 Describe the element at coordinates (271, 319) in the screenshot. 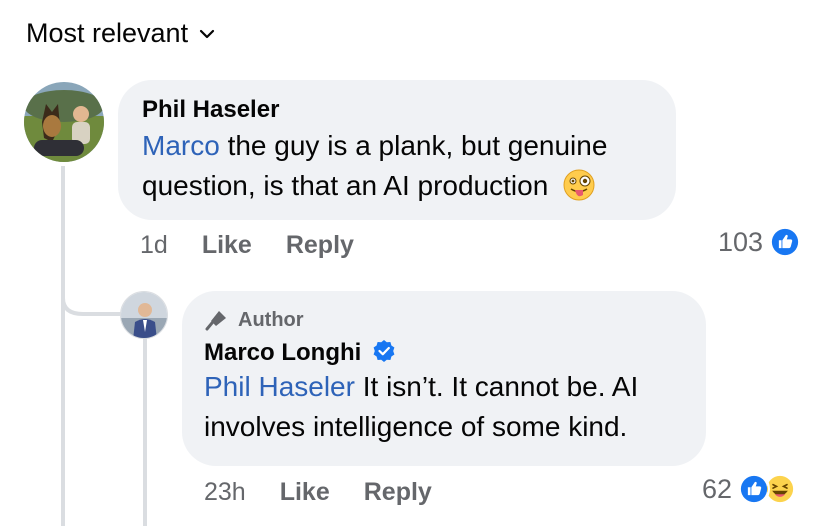

I see `author-badge-label: Author` at that location.